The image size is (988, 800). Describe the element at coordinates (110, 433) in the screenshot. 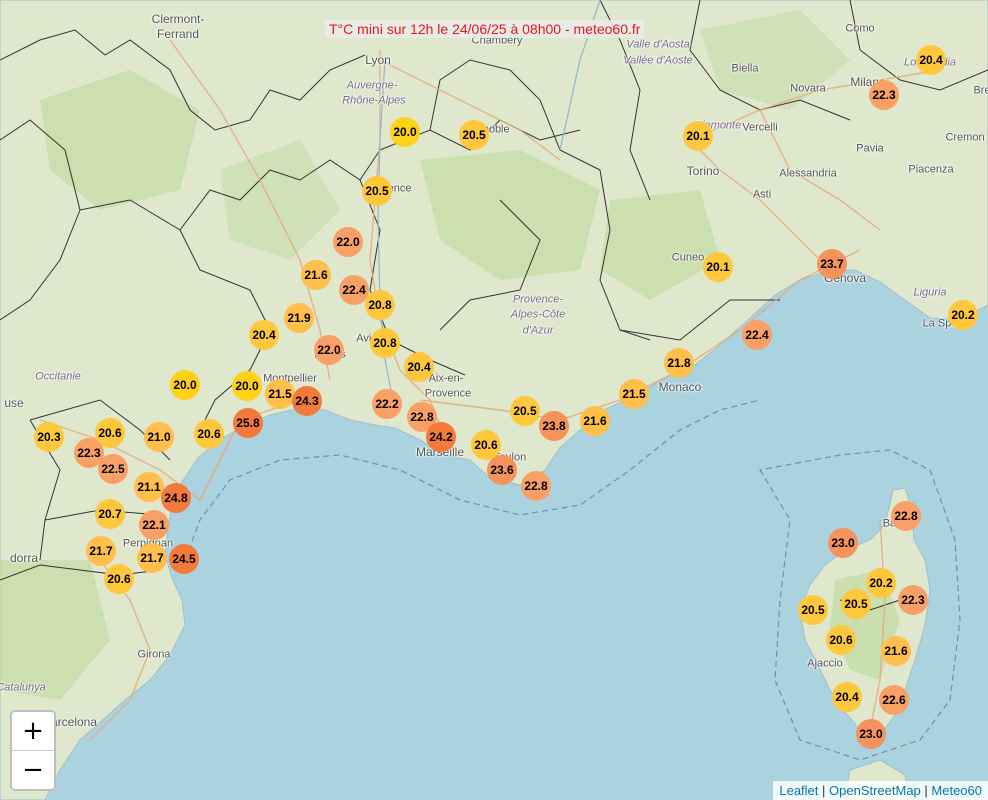

I see `temperature-value: 20.6` at that location.